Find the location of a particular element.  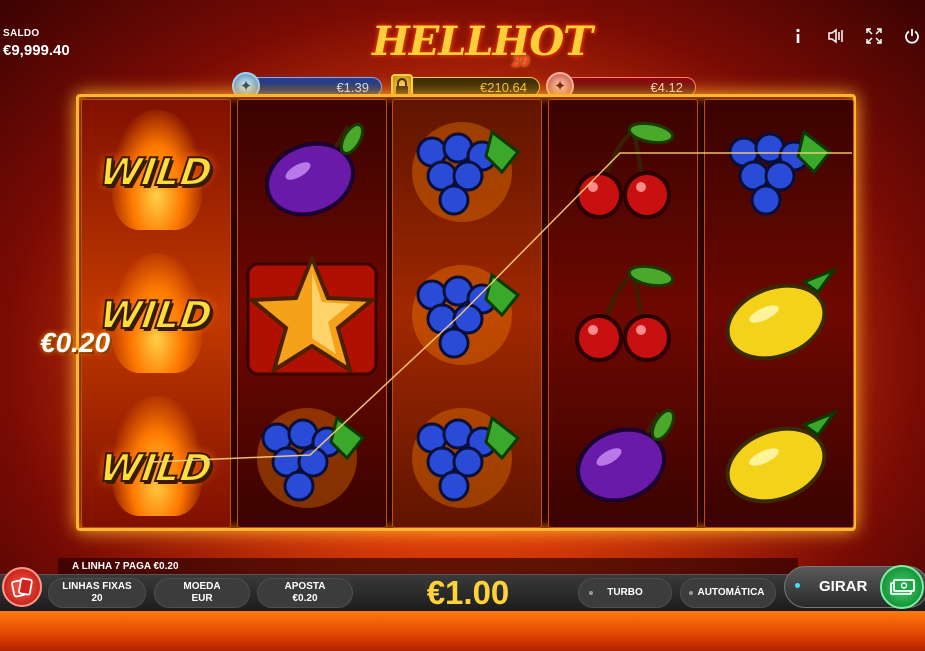

turbo-indicator is located at coordinates (591, 593).